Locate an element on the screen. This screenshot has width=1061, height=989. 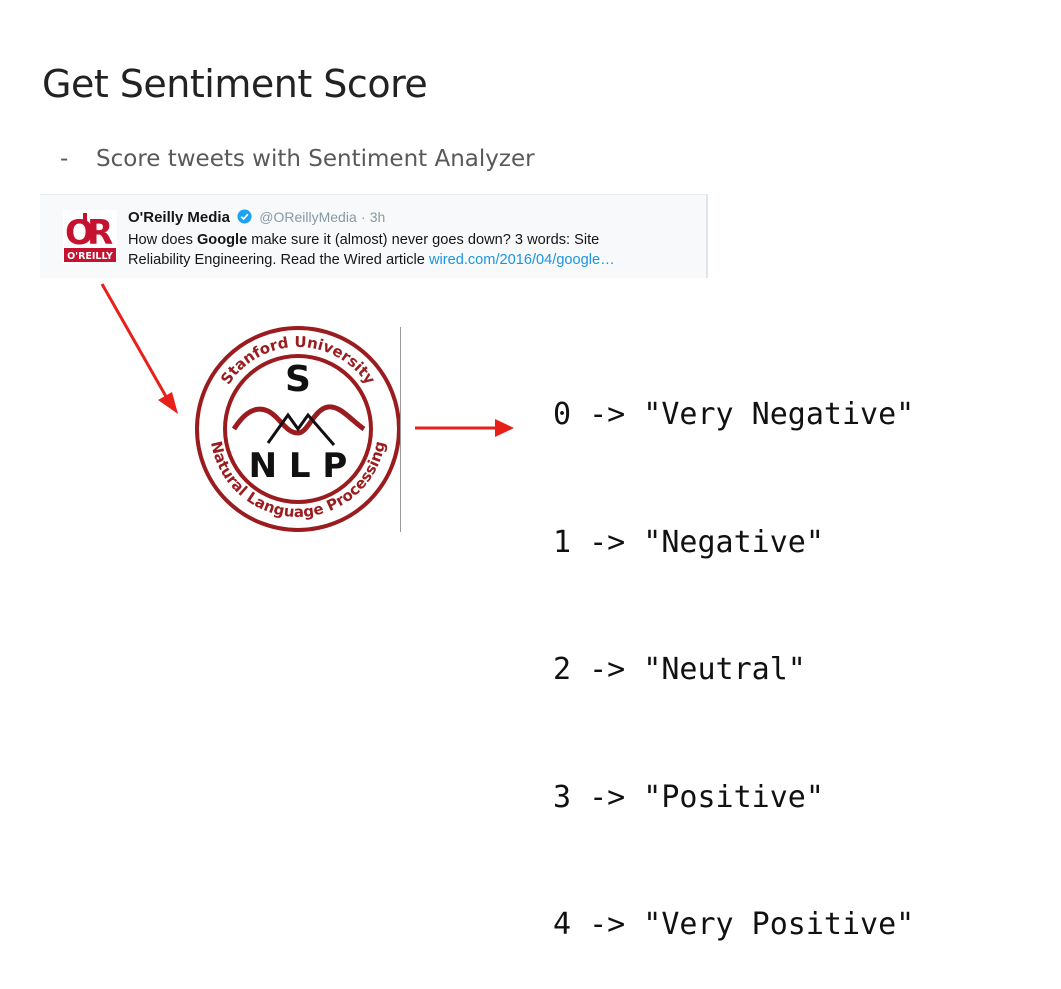
score-item: 2 -> "Neutral" is located at coordinates (679, 669).